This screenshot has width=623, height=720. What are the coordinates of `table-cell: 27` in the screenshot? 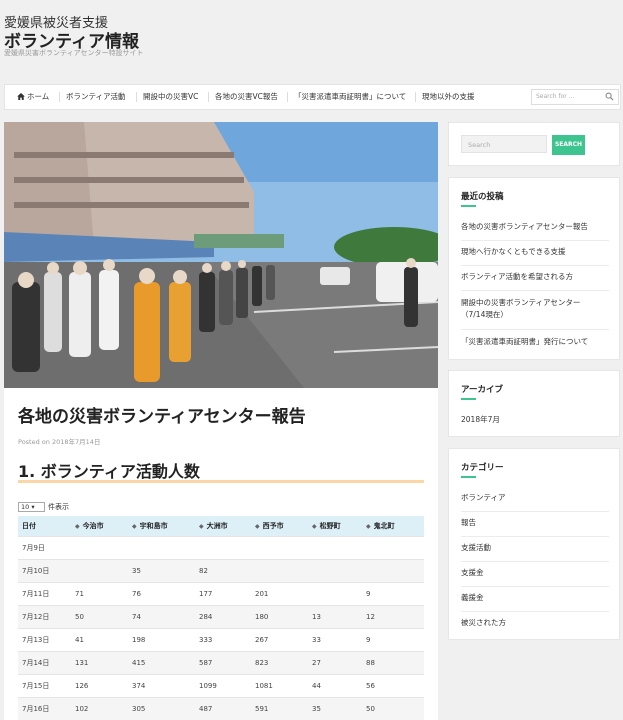 It's located at (335, 662).